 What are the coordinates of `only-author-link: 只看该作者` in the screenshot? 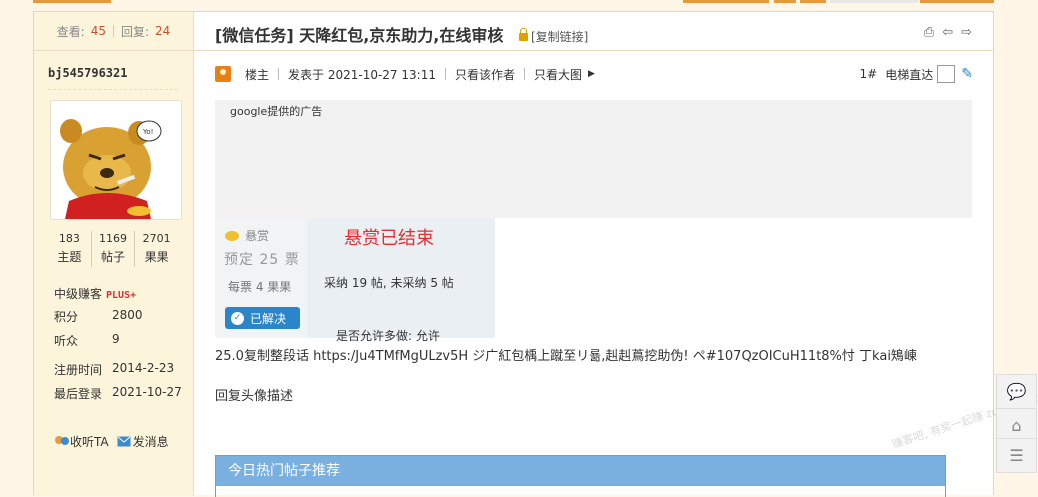 It's located at (485, 74).